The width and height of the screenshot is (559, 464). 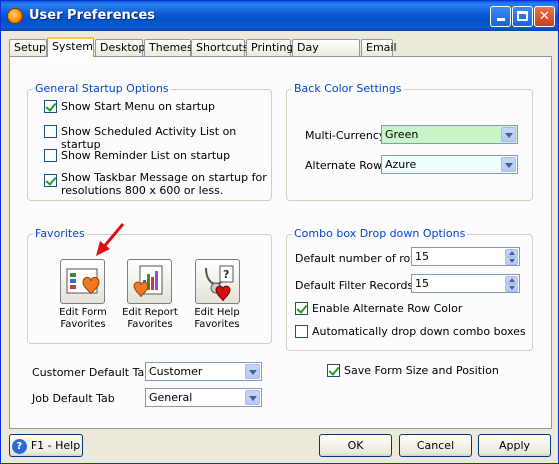 I want to click on report-favorites-icon, so click(x=148, y=281).